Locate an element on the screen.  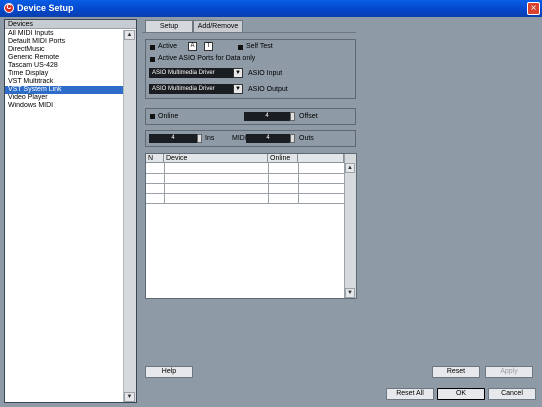
outs-field: 4 is located at coordinates (268, 138).